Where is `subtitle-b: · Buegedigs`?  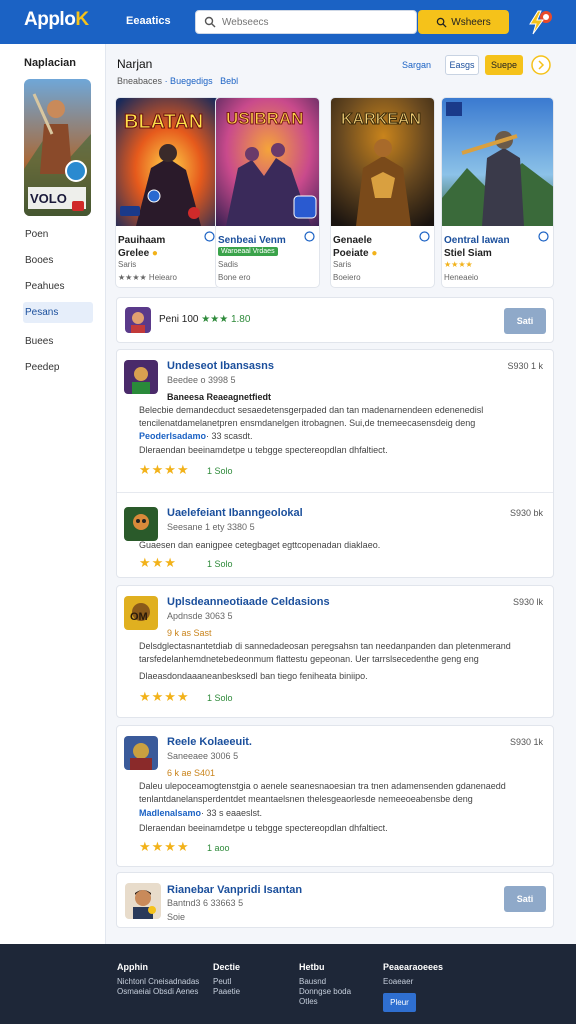
subtitle-b: · Buegedigs is located at coordinates (189, 81).